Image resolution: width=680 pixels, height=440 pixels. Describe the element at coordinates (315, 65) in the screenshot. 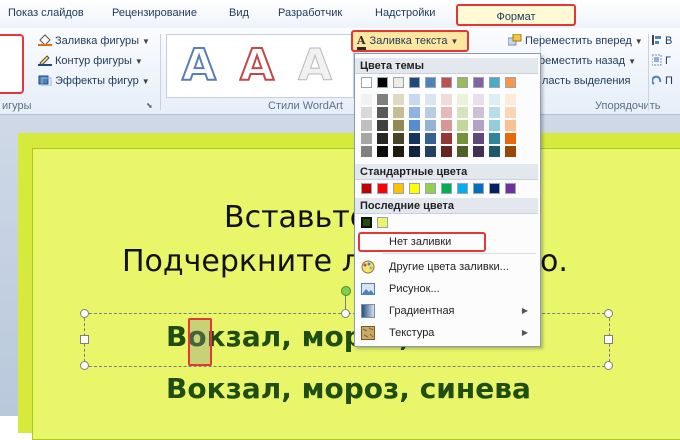

I see `wordart-style-gray: A` at that location.